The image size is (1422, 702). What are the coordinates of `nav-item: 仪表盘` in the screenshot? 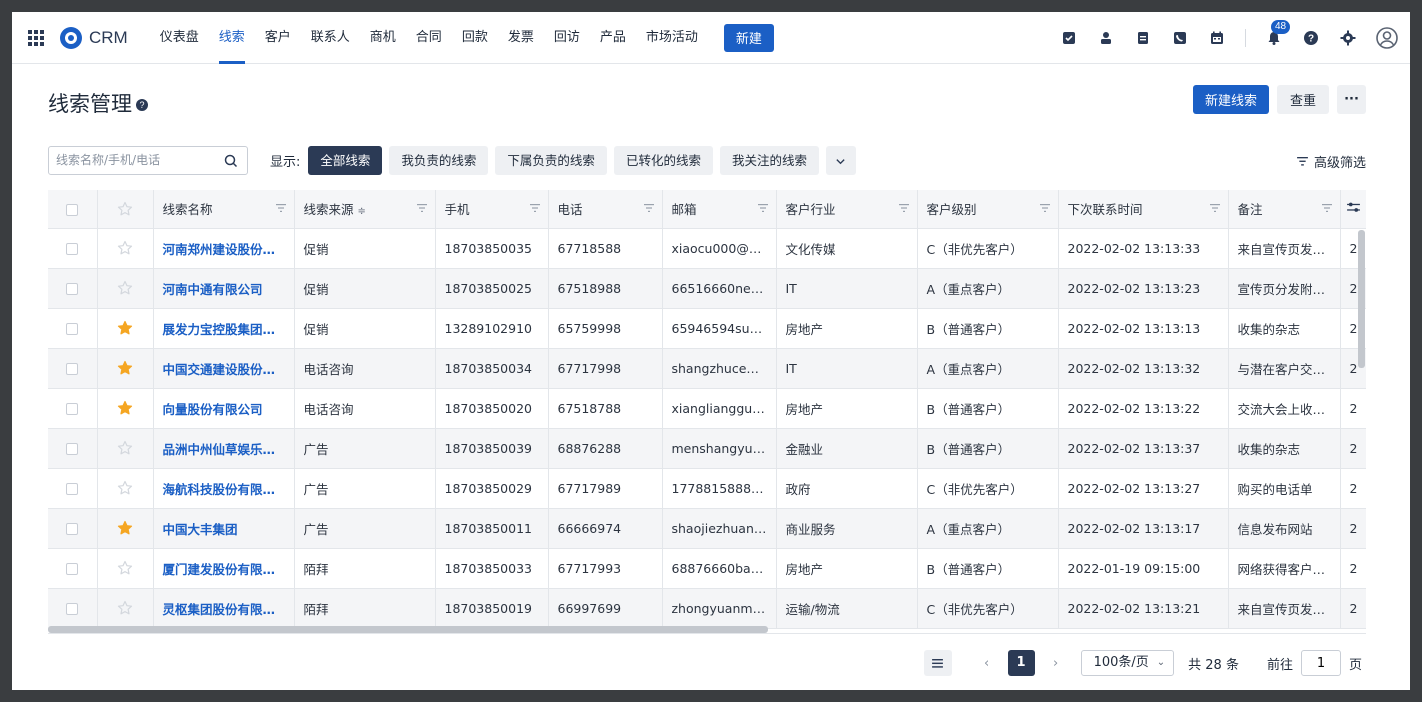 It's located at (179, 38).